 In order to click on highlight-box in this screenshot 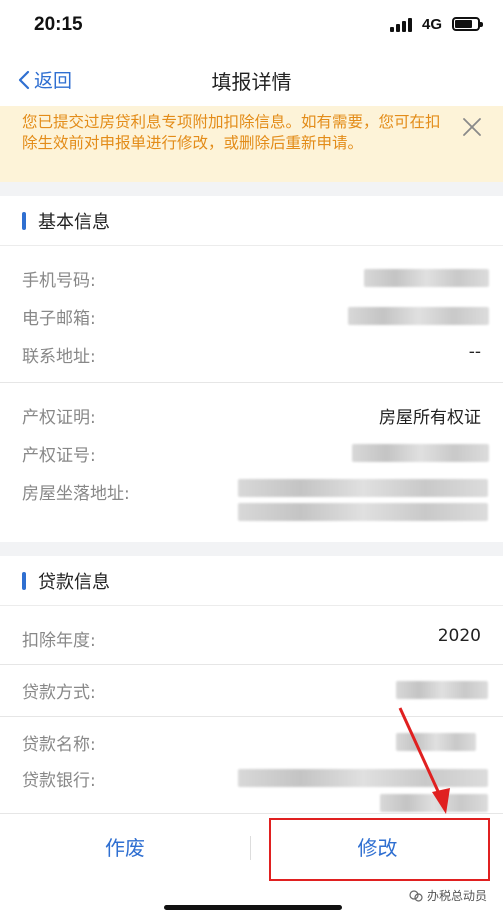, I will do `click(379, 849)`.